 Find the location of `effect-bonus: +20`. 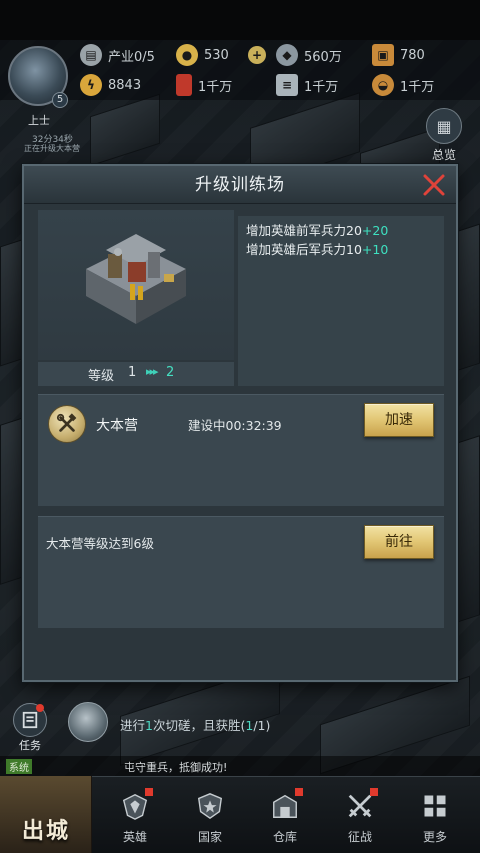

effect-bonus: +20 is located at coordinates (375, 230).